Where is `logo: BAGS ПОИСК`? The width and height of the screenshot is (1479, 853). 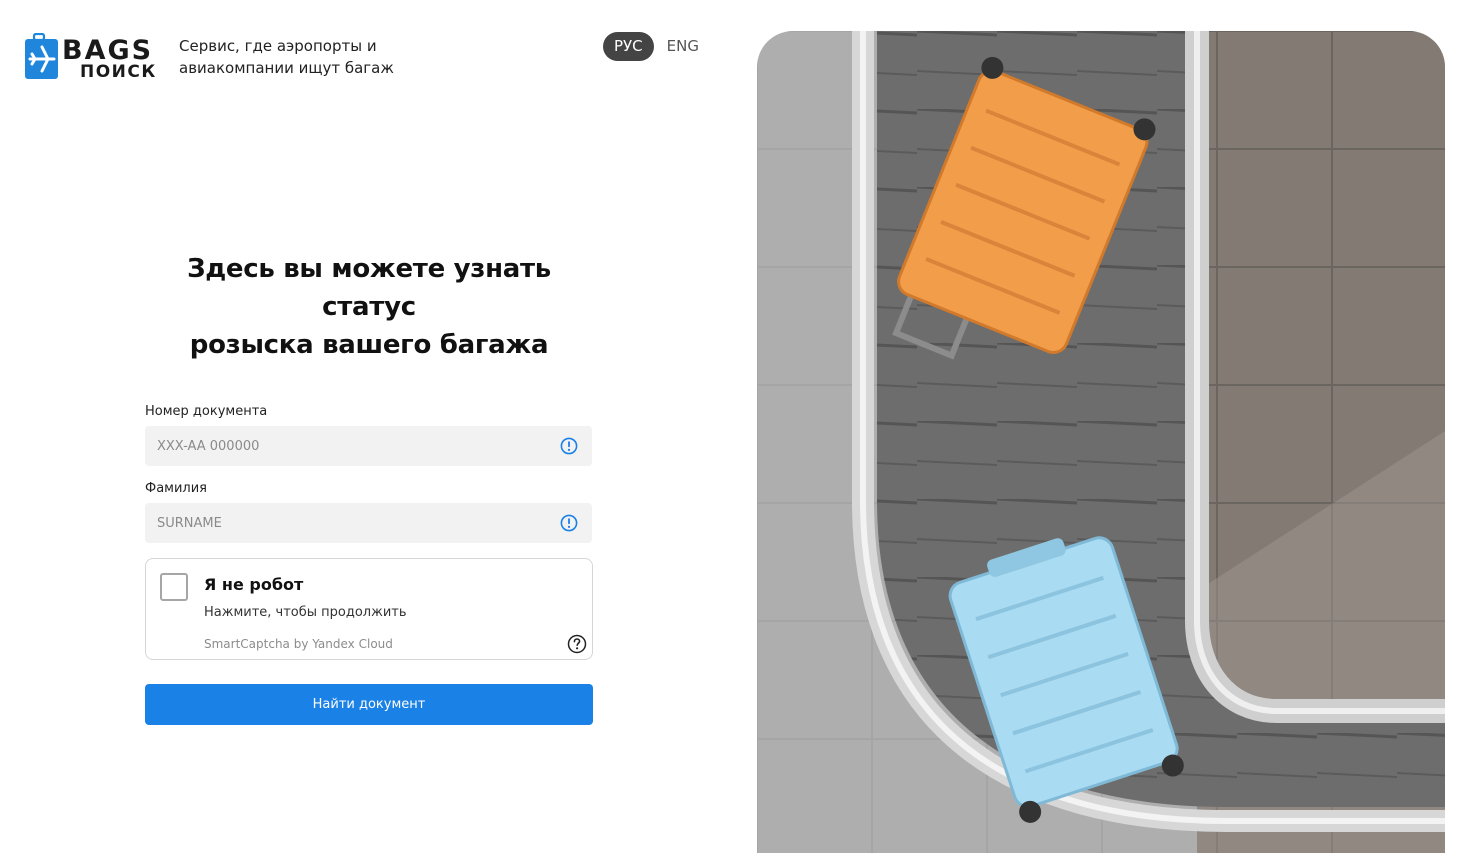 logo: BAGS ПОИСК is located at coordinates (91, 58).